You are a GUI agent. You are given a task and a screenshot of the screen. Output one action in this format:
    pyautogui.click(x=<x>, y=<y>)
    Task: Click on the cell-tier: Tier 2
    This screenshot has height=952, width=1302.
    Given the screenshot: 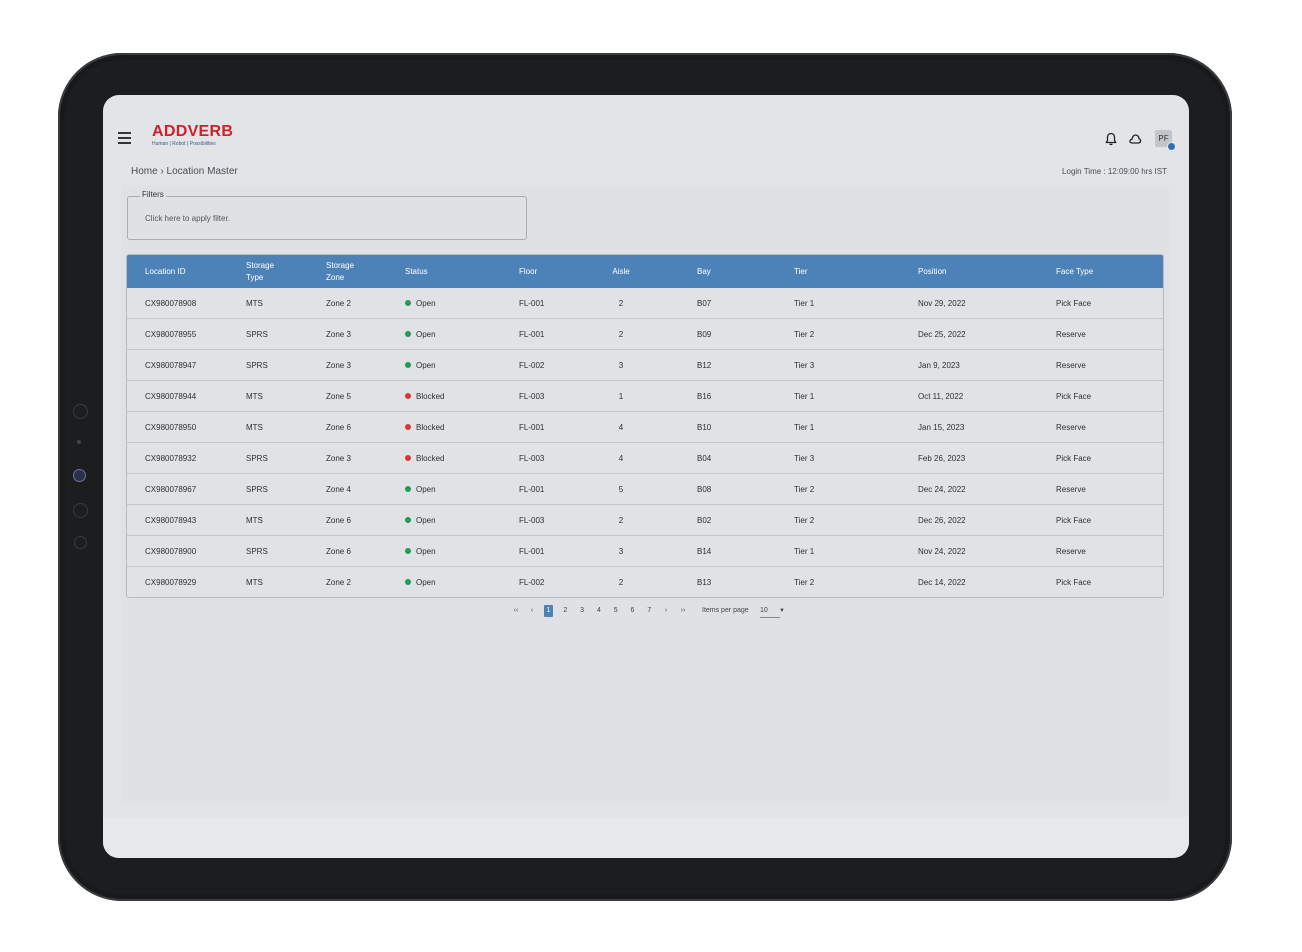 What is the action you would take?
    pyautogui.click(x=804, y=520)
    